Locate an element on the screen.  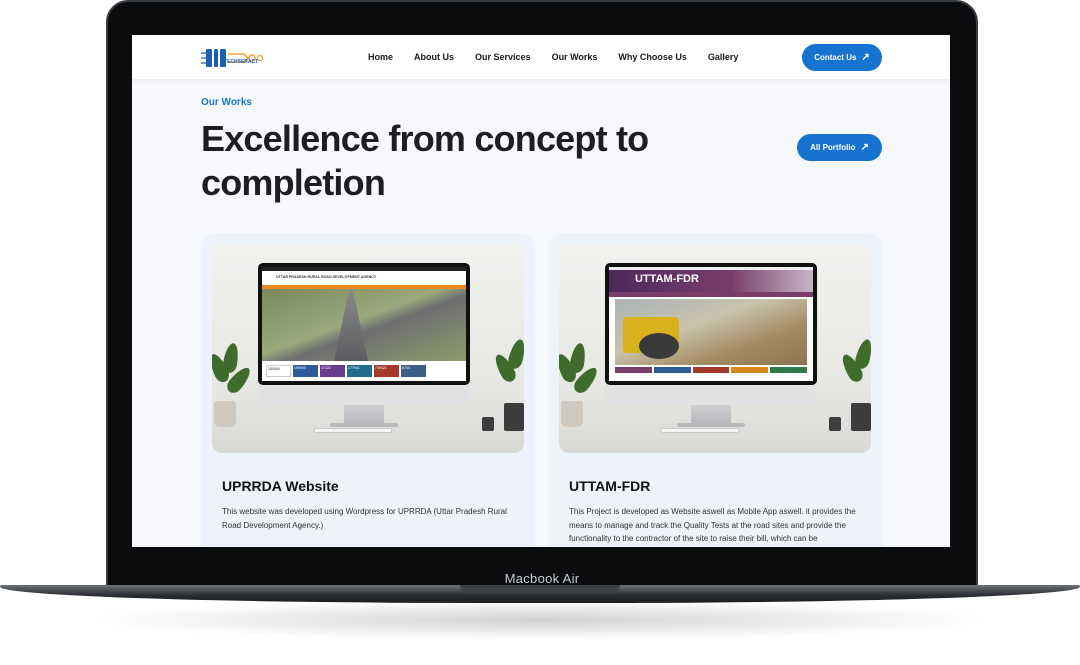
preview-stats is located at coordinates (711, 370).